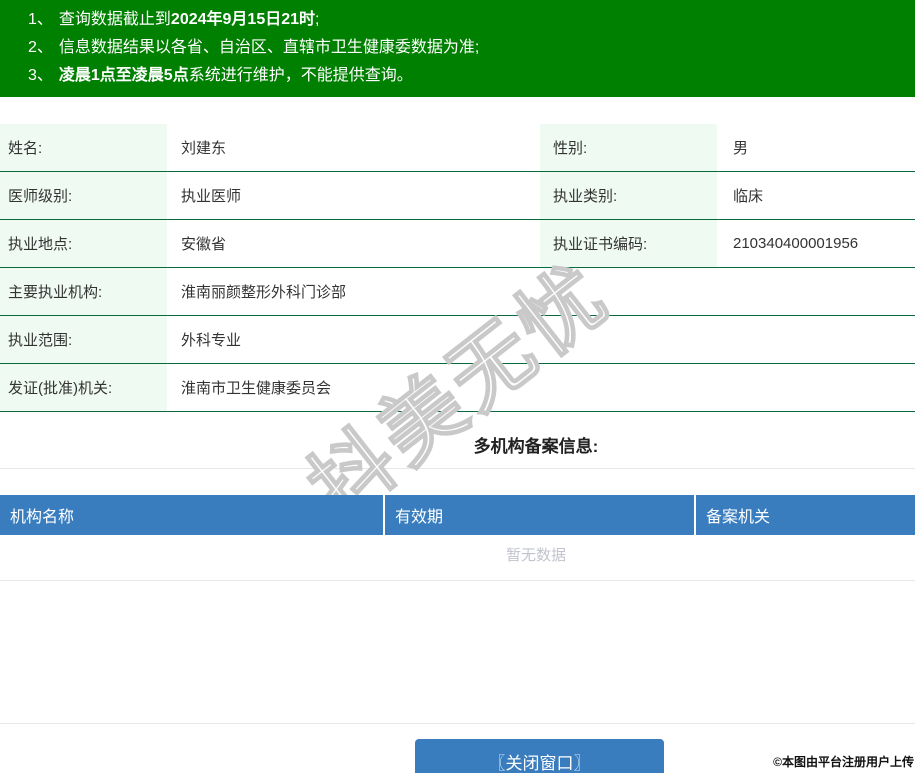 The width and height of the screenshot is (915, 773). What do you see at coordinates (83, 195) in the screenshot?
I see `field-doctor-level-label: 医师级别:` at bounding box center [83, 195].